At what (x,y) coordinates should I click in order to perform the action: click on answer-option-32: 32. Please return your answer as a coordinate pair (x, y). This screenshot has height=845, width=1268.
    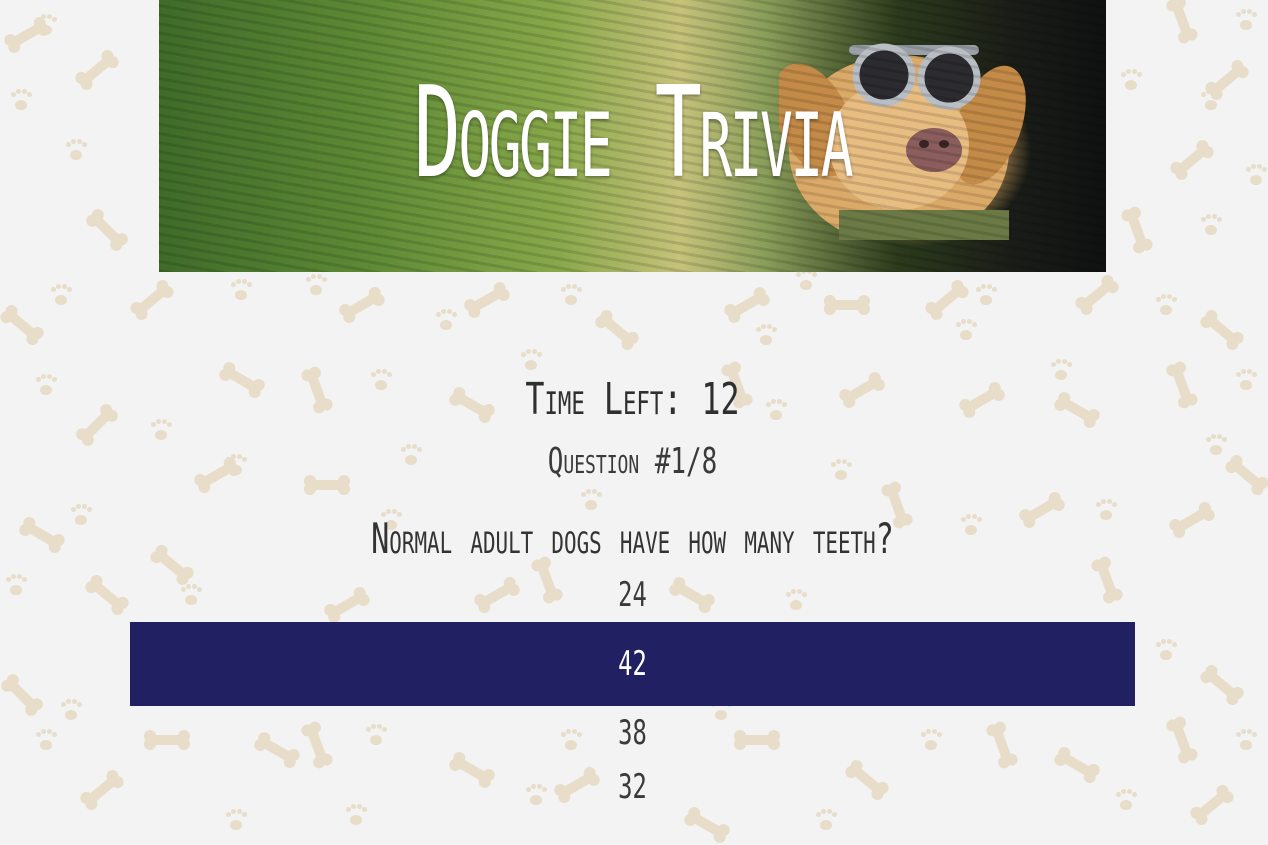
    Looking at the image, I should click on (633, 787).